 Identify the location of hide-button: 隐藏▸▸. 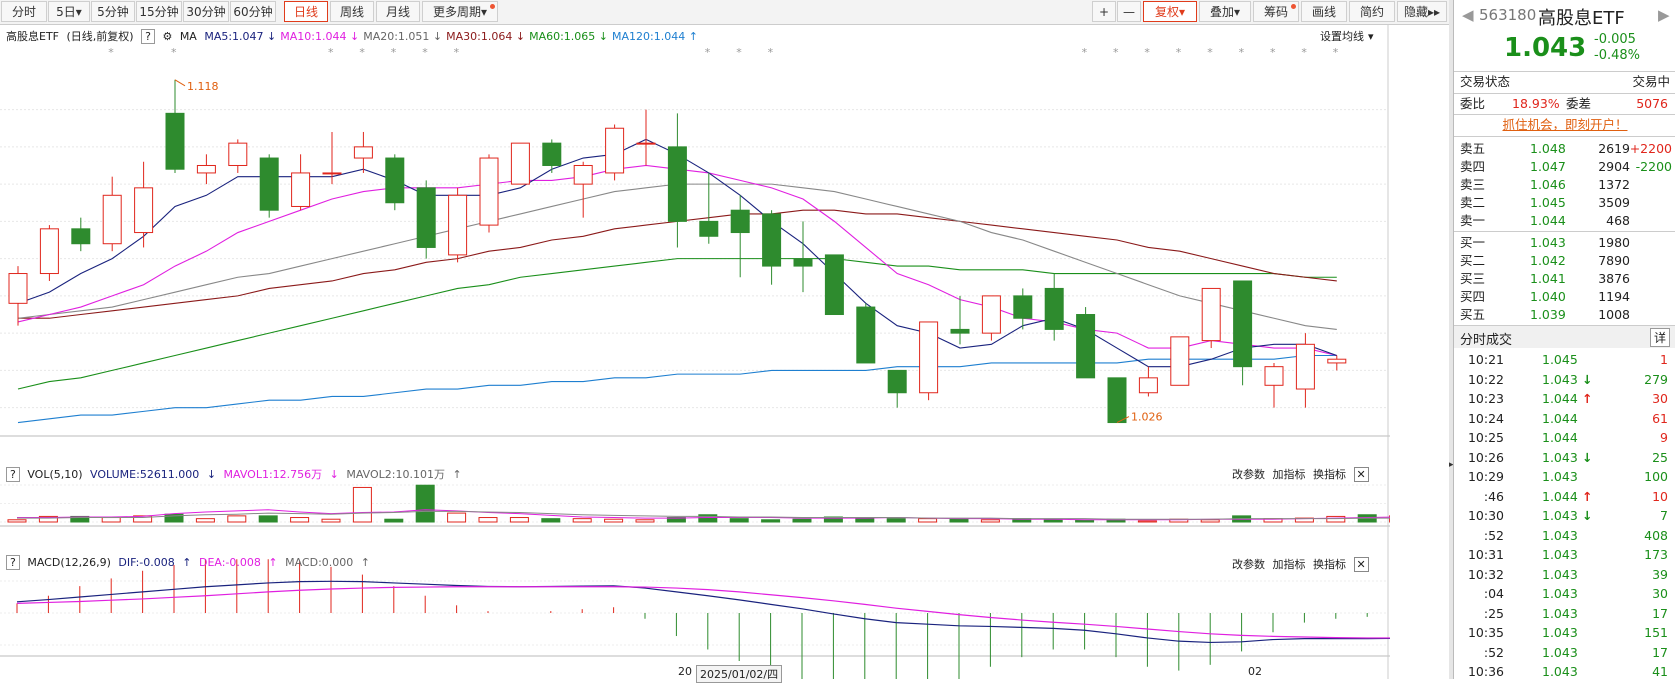
(1422, 11).